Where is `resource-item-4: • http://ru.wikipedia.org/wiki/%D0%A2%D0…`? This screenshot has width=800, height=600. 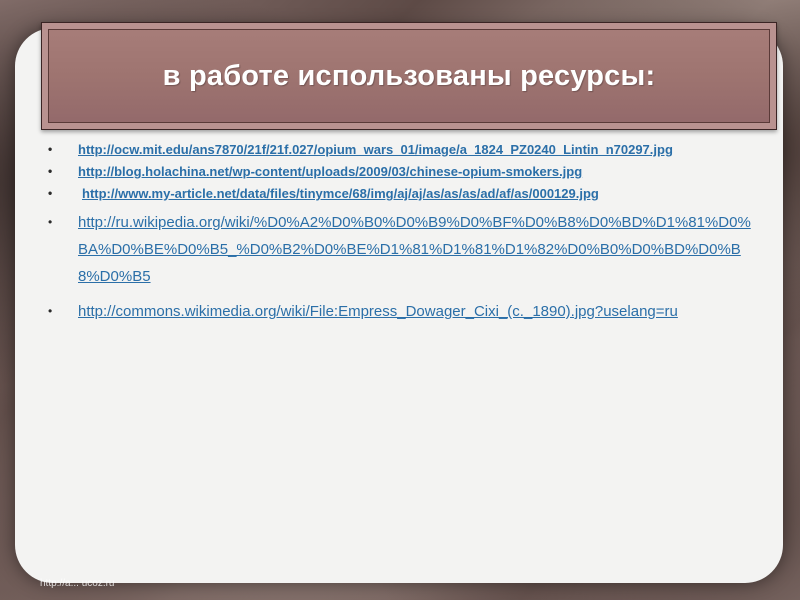 resource-item-4: • http://ru.wikipedia.org/wiki/%D0%A2%D0… is located at coordinates (400, 249).